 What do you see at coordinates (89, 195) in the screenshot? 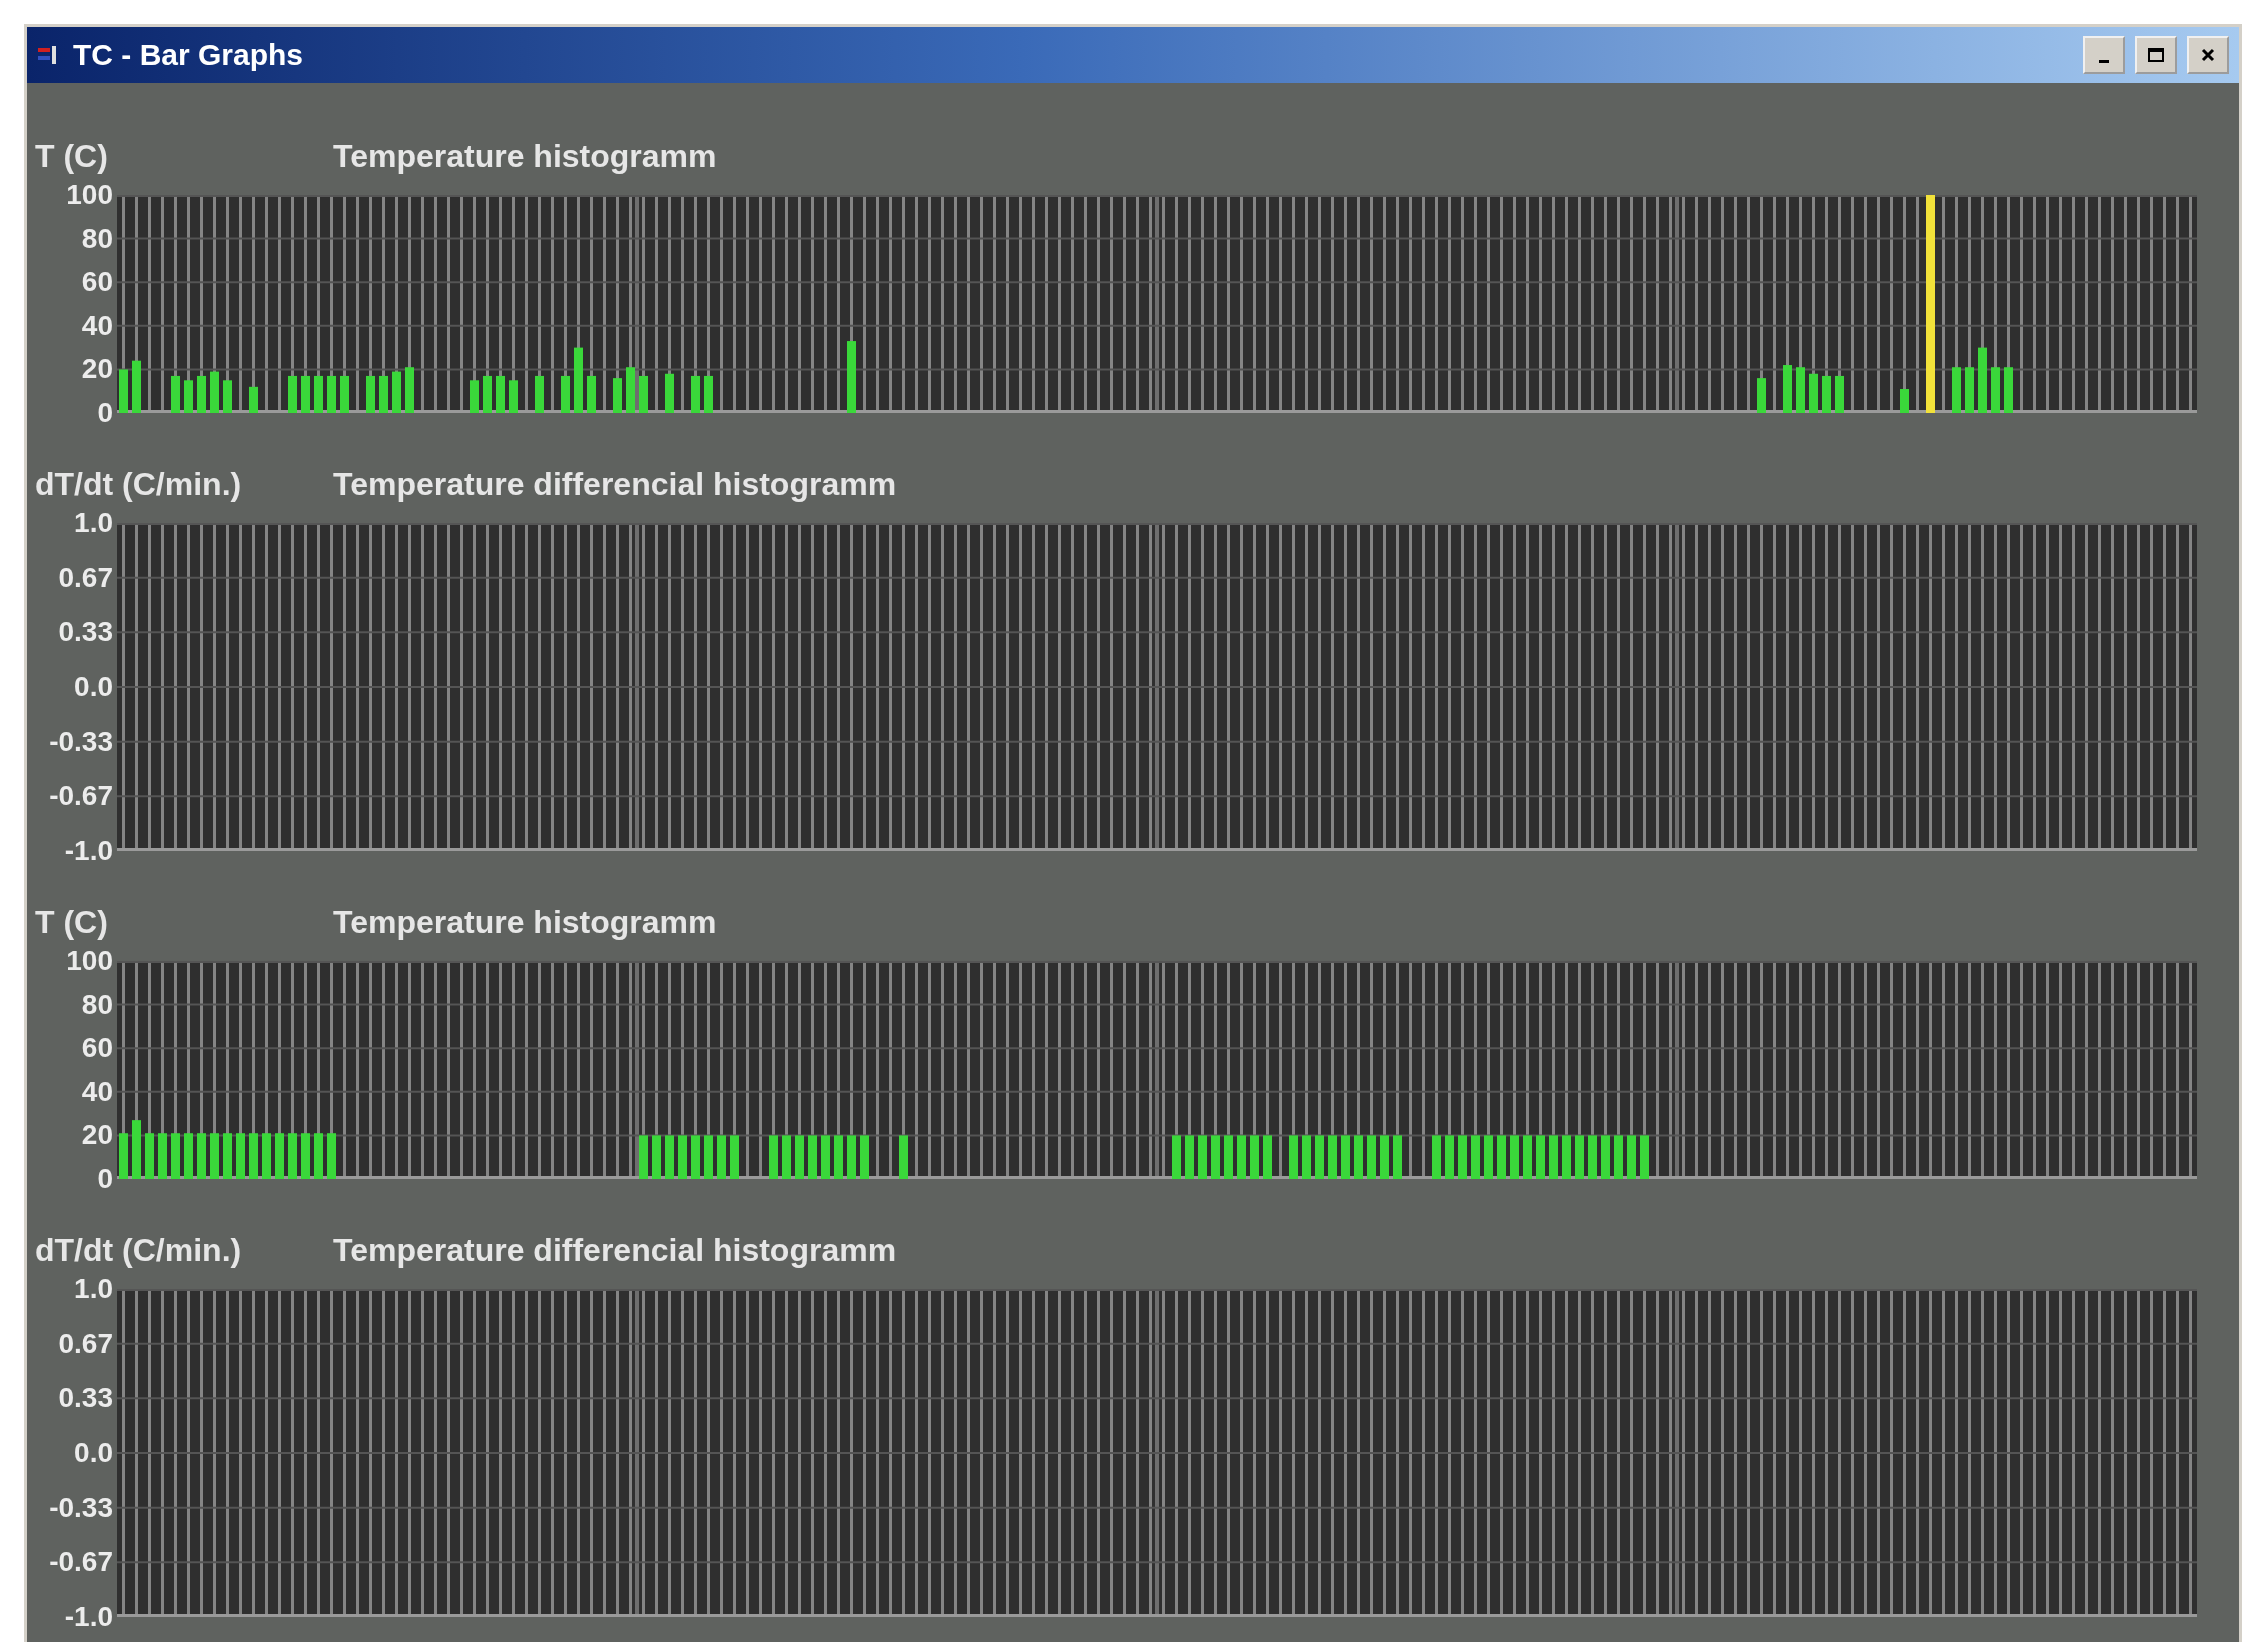
I see `axis-tick-label: 100` at bounding box center [89, 195].